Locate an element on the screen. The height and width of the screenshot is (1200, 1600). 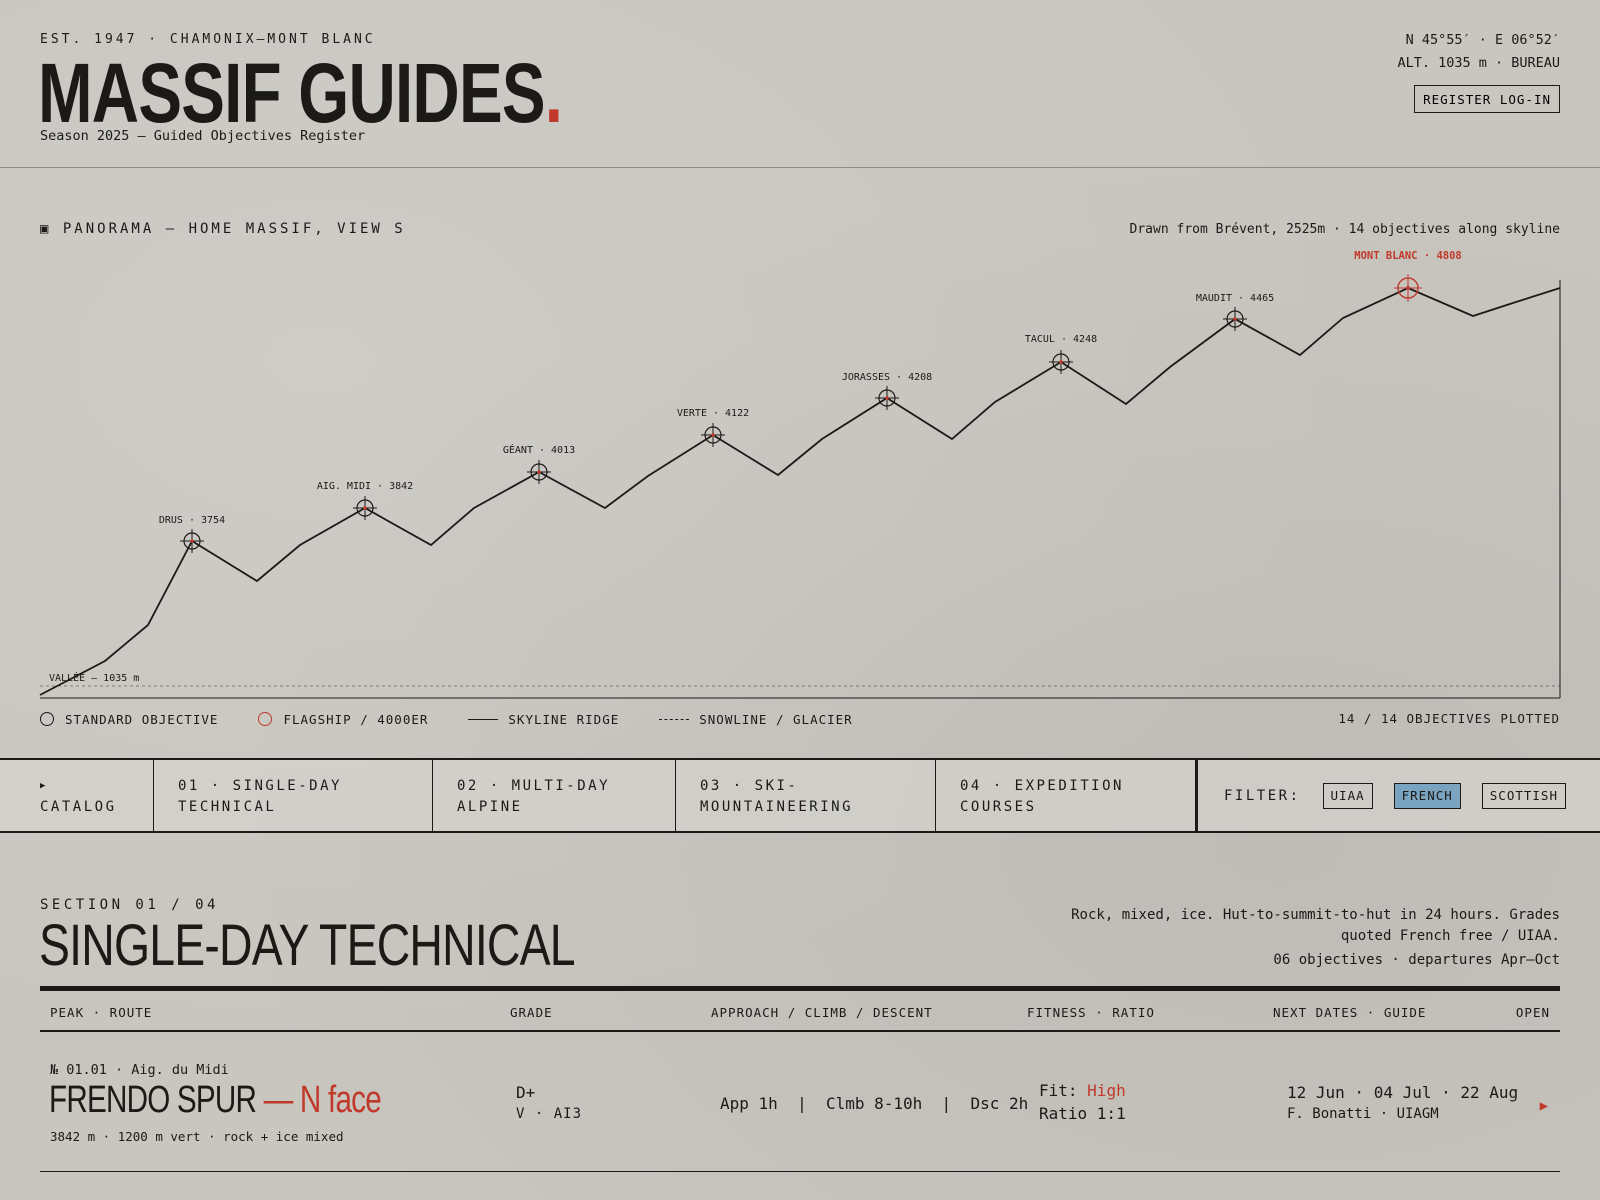
tab-label-line1: 01 · SINGLE-DAY is located at coordinates (260, 786).